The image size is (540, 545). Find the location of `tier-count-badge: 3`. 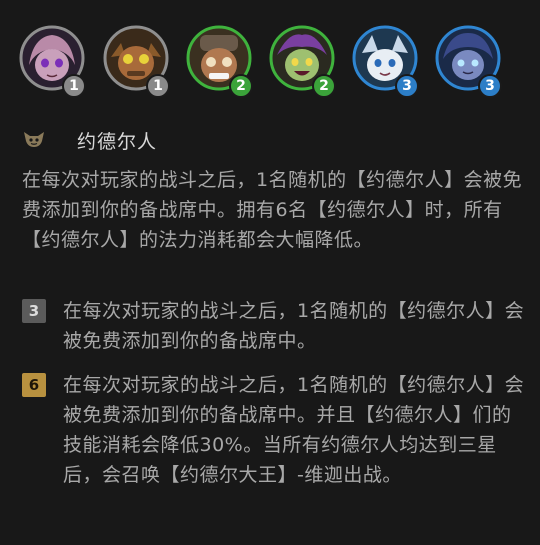

tier-count-badge: 3 is located at coordinates (34, 311).